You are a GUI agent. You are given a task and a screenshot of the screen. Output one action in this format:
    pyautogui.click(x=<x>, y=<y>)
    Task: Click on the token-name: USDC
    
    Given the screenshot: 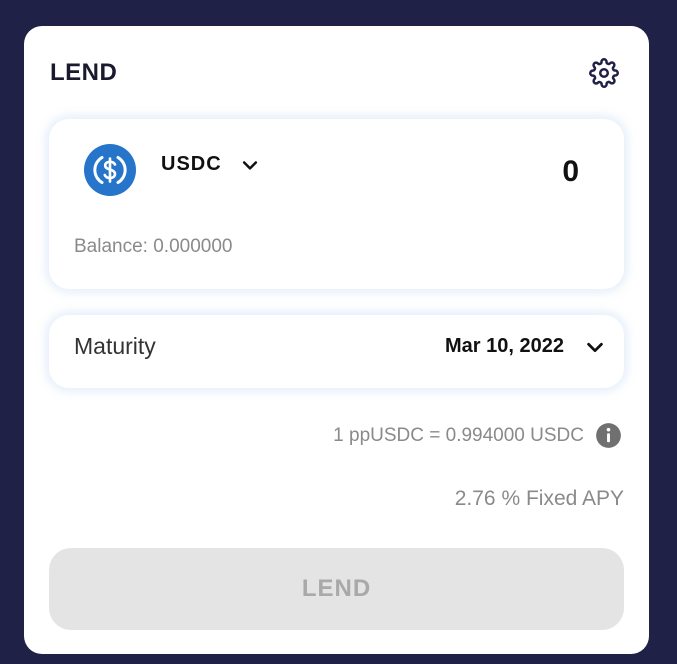 What is the action you would take?
    pyautogui.click(x=191, y=164)
    